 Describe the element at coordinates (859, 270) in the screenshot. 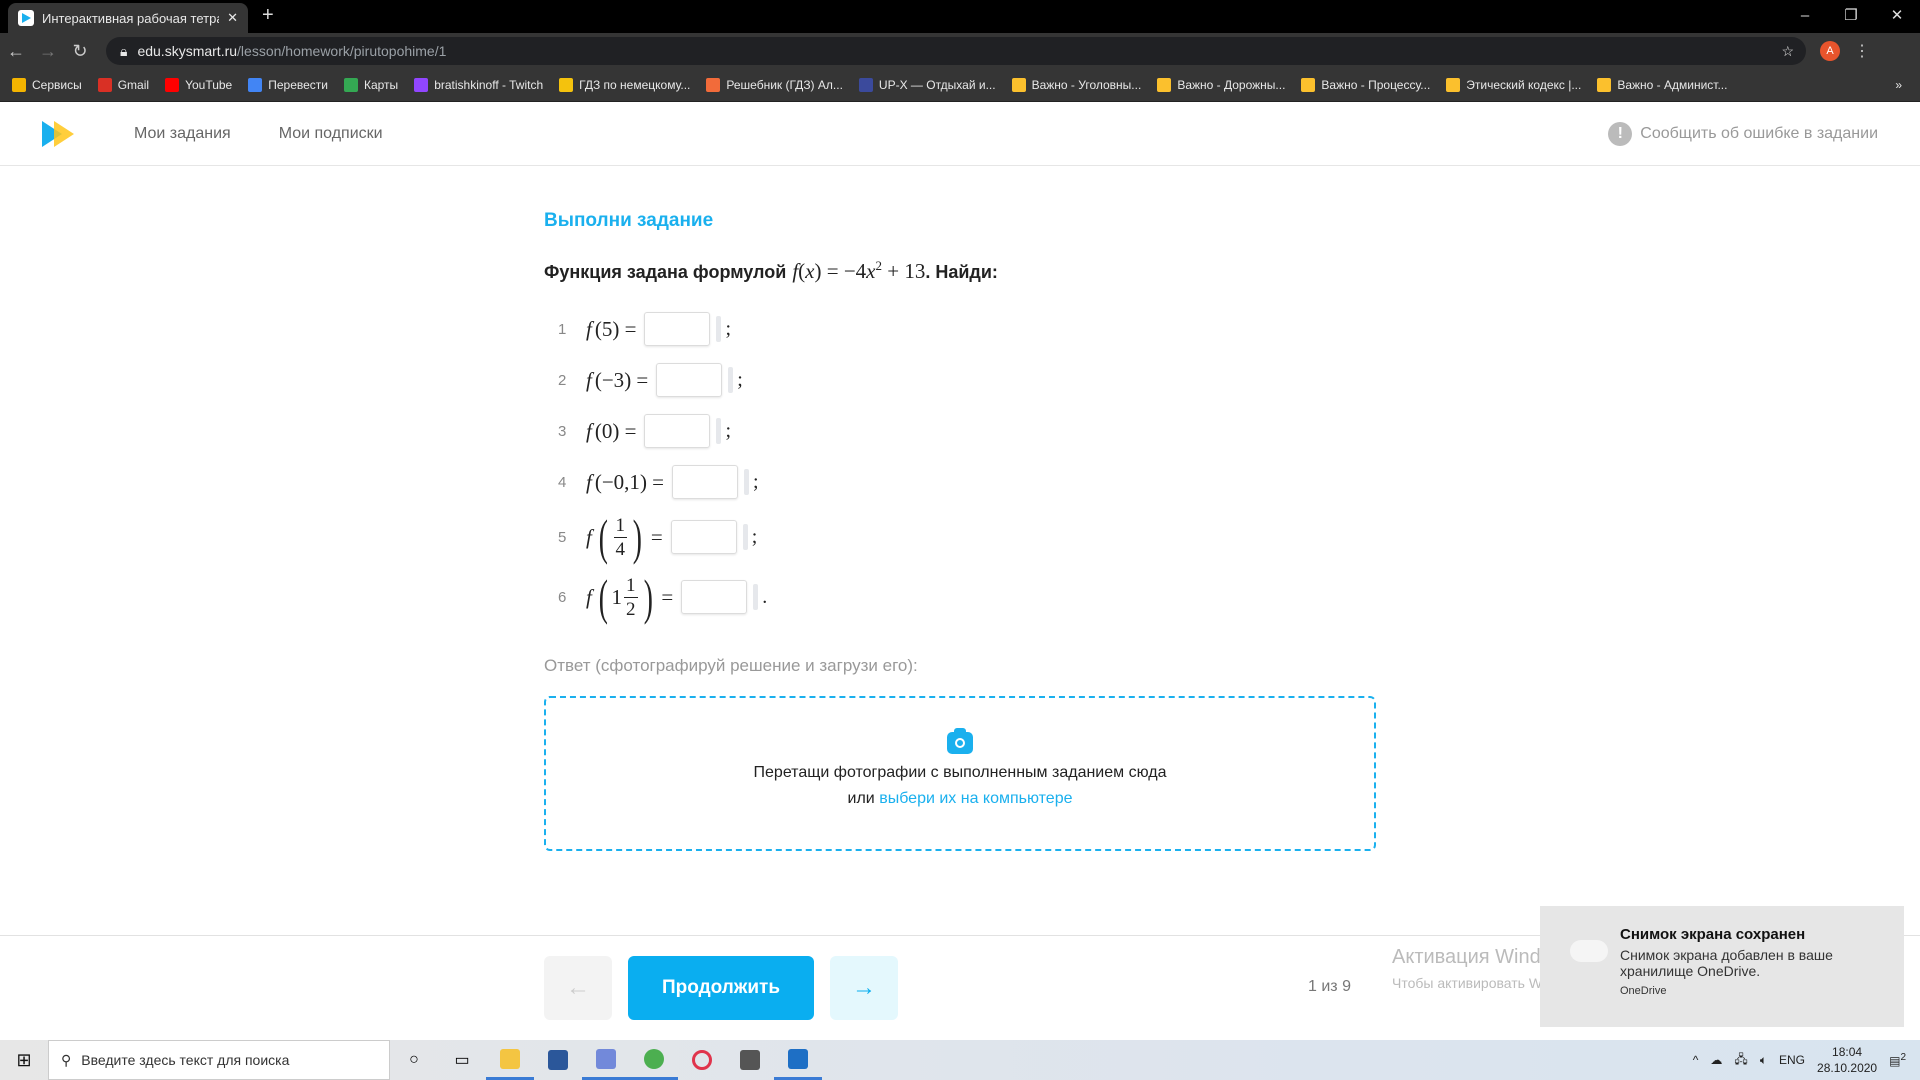

I see `formula: f(x) = −4x2 + 13` at that location.